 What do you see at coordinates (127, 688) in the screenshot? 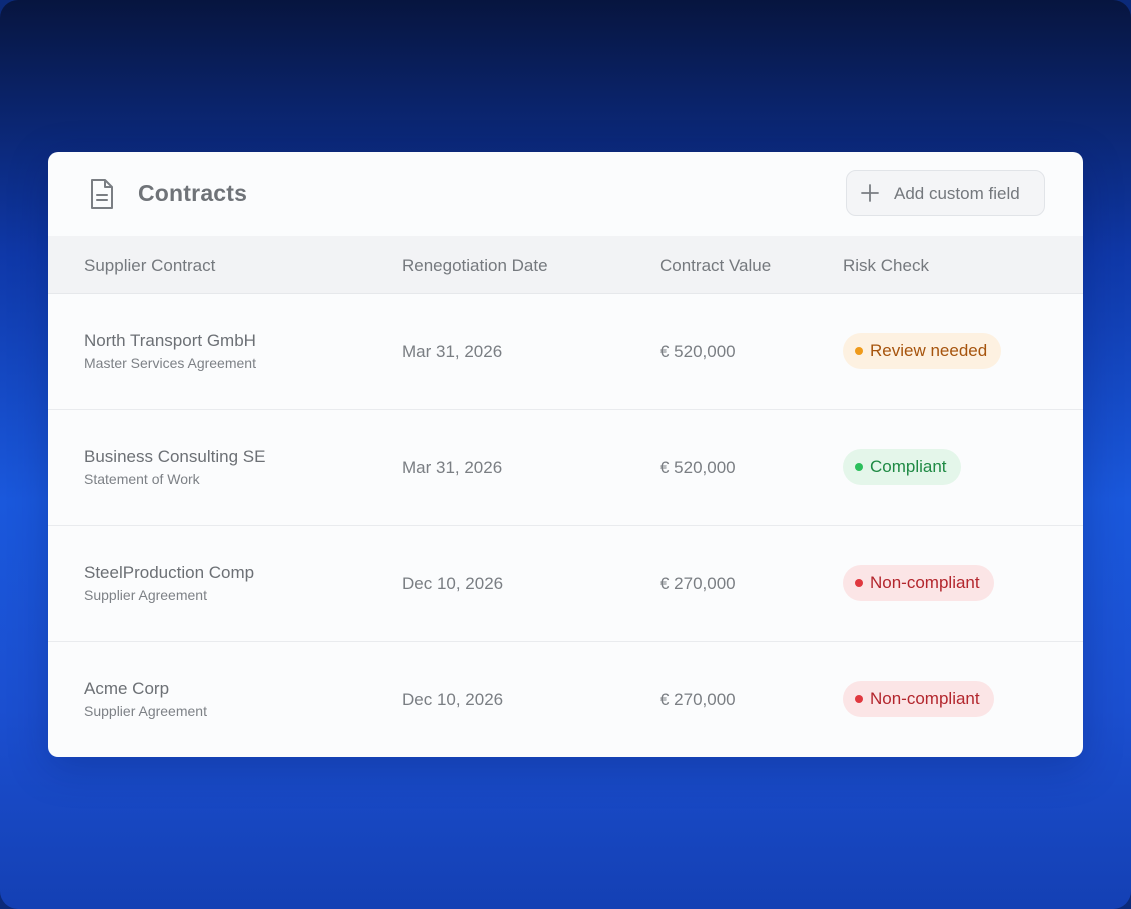
I see `supplier-name: Acme Corp` at bounding box center [127, 688].